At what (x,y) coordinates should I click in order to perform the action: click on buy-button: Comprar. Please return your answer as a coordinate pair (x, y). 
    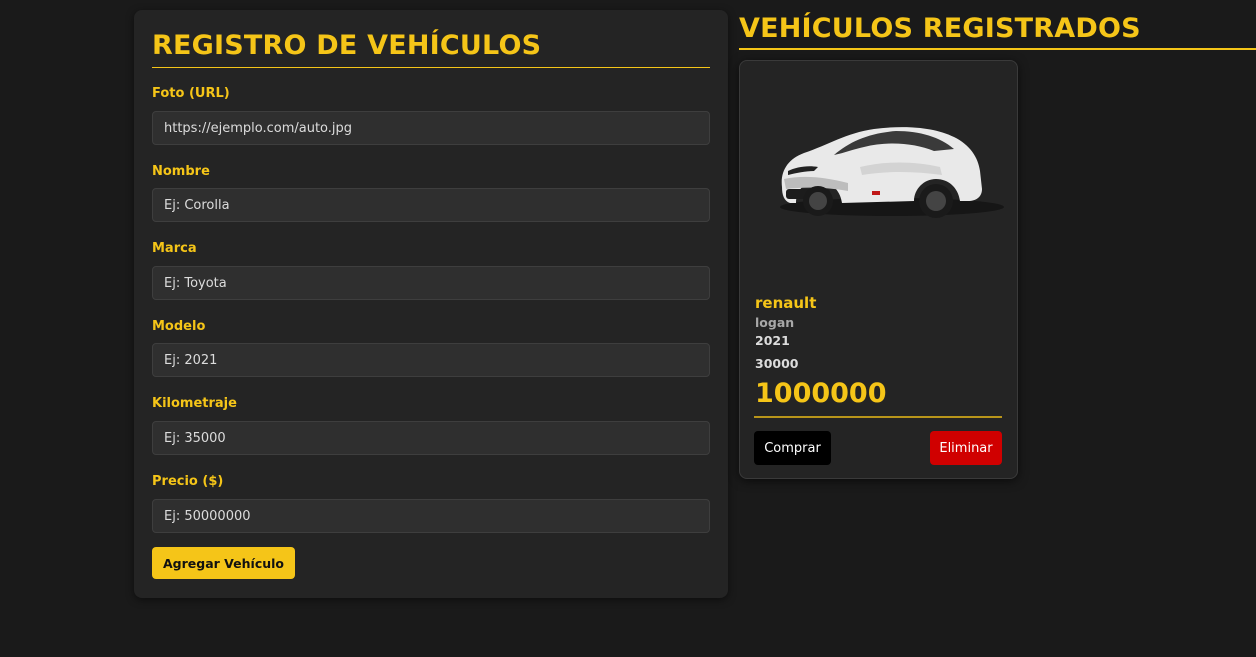
    Looking at the image, I should click on (792, 448).